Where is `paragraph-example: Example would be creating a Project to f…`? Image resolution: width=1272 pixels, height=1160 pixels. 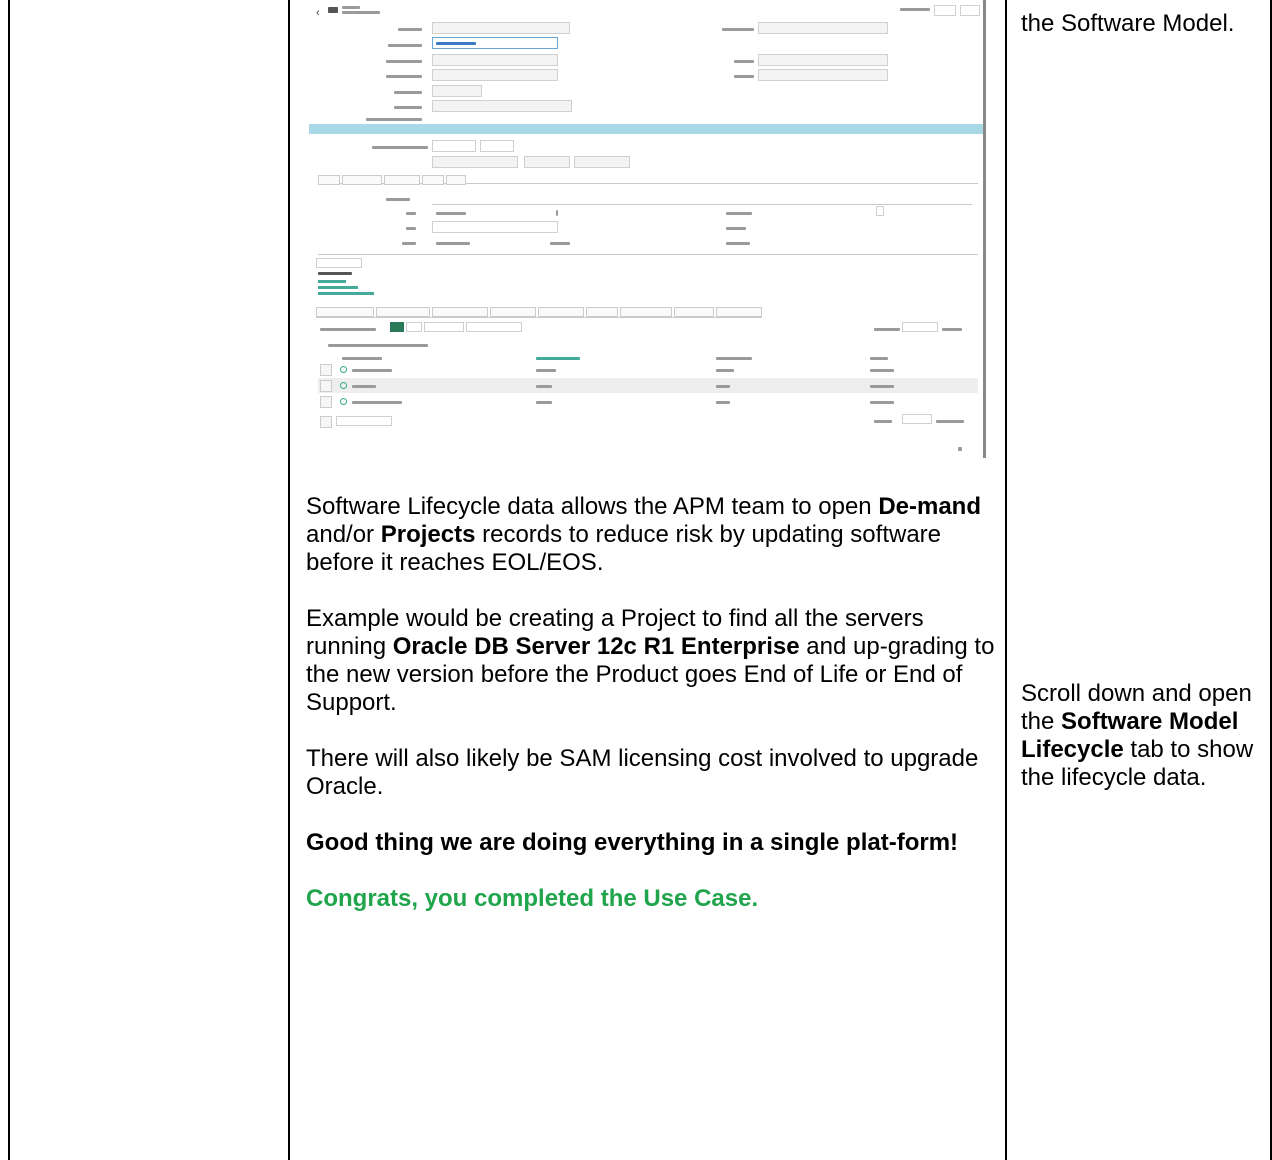 paragraph-example: Example would be creating a Project to f… is located at coordinates (650, 660).